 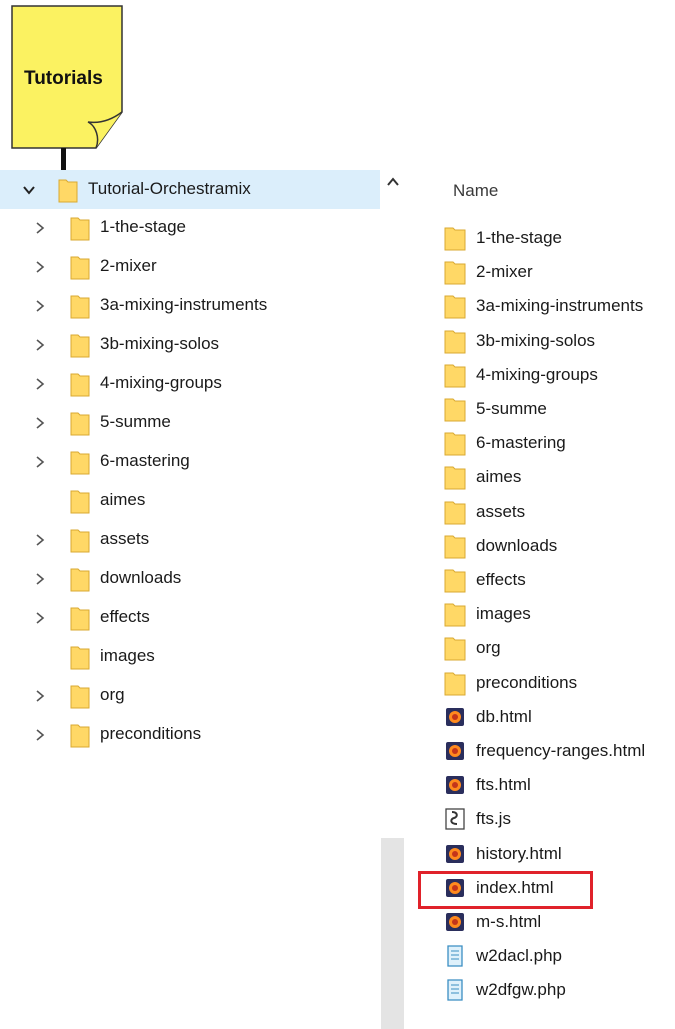 I want to click on tree-root-item: Tutorial-Orchestramix, so click(x=190, y=189).